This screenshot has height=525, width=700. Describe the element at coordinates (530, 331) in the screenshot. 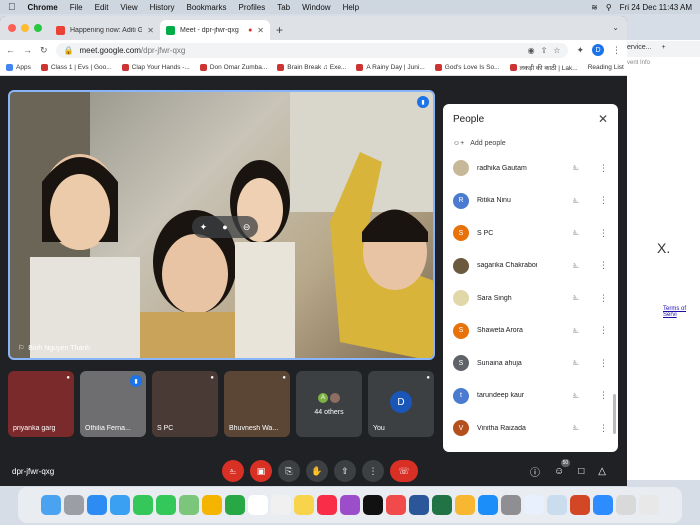

I see `person-row: S Shaweta Arora ⎁ ⋮` at that location.